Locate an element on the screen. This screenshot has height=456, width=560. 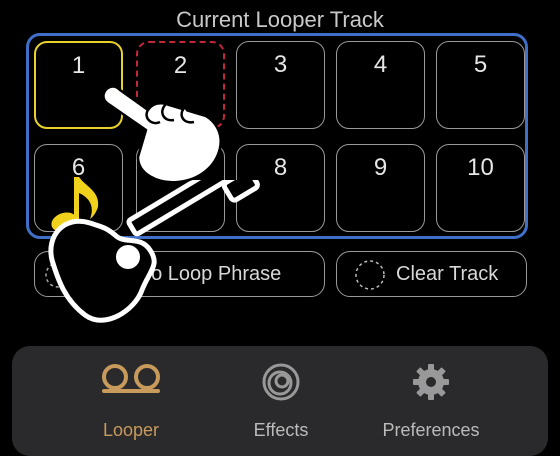
track-number: 1 is located at coordinates (78, 65).